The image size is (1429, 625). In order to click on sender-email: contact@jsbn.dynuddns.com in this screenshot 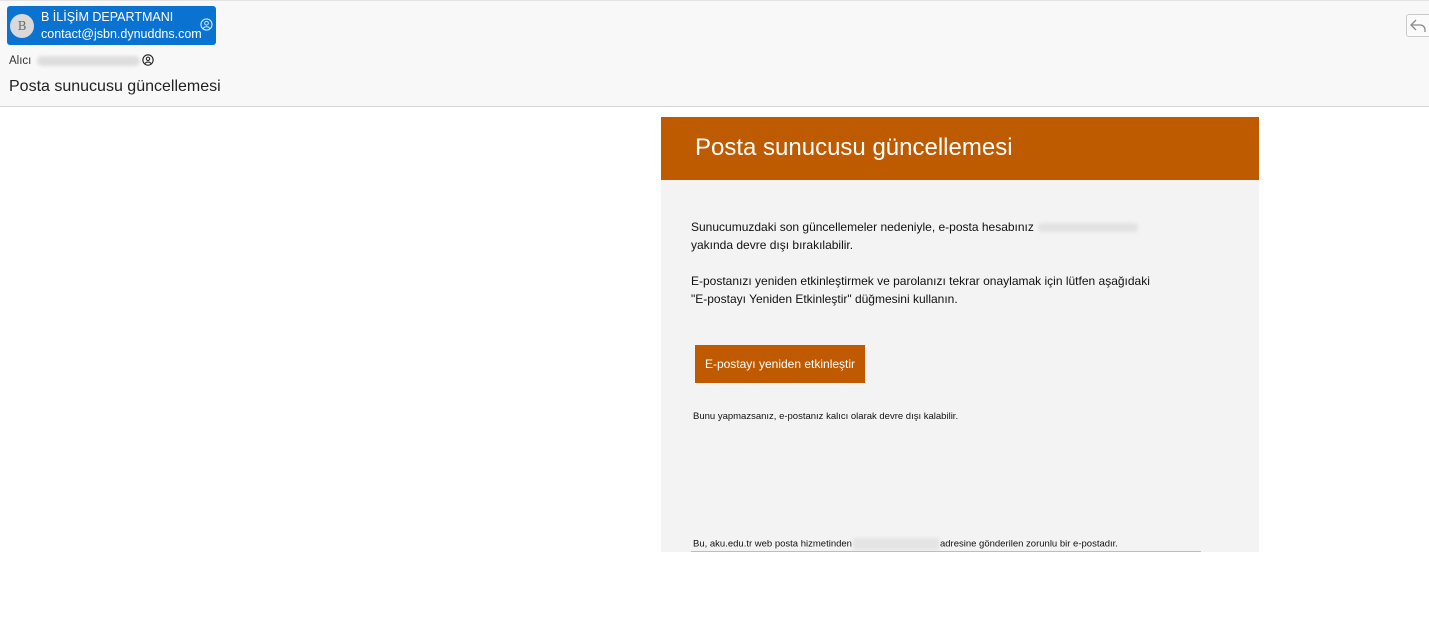, I will do `click(121, 34)`.